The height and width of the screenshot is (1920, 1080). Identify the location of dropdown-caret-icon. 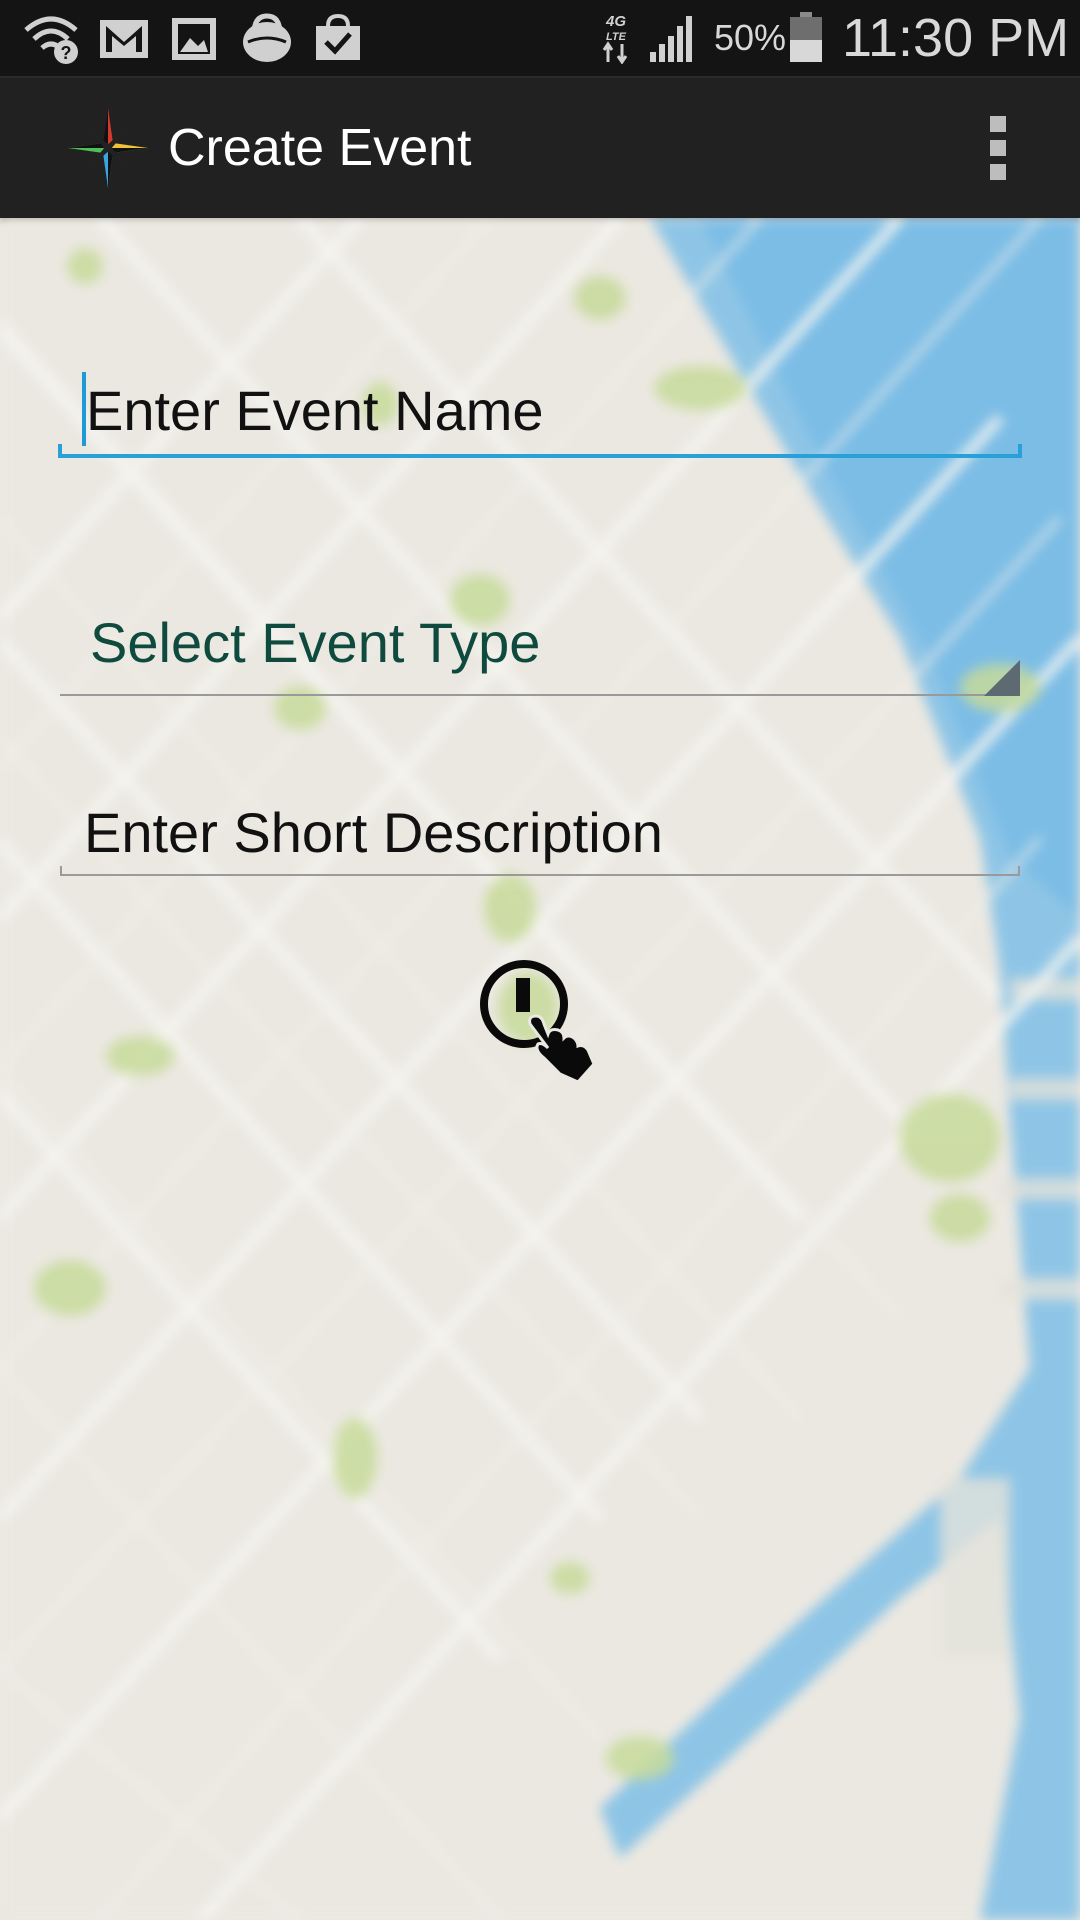
(1002, 678).